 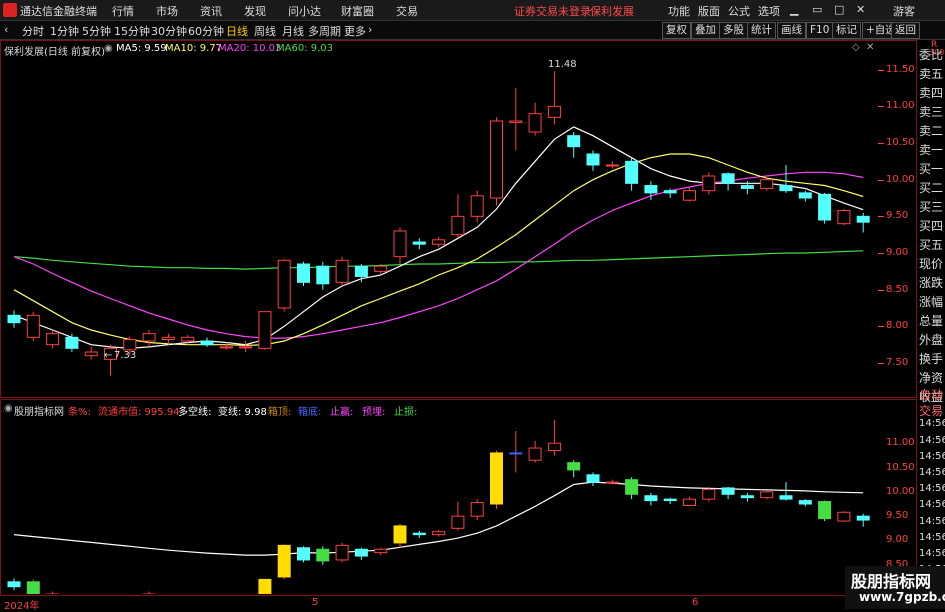 What do you see at coordinates (206, 31) in the screenshot?
I see `period-tab-60min: 60分钟` at bounding box center [206, 31].